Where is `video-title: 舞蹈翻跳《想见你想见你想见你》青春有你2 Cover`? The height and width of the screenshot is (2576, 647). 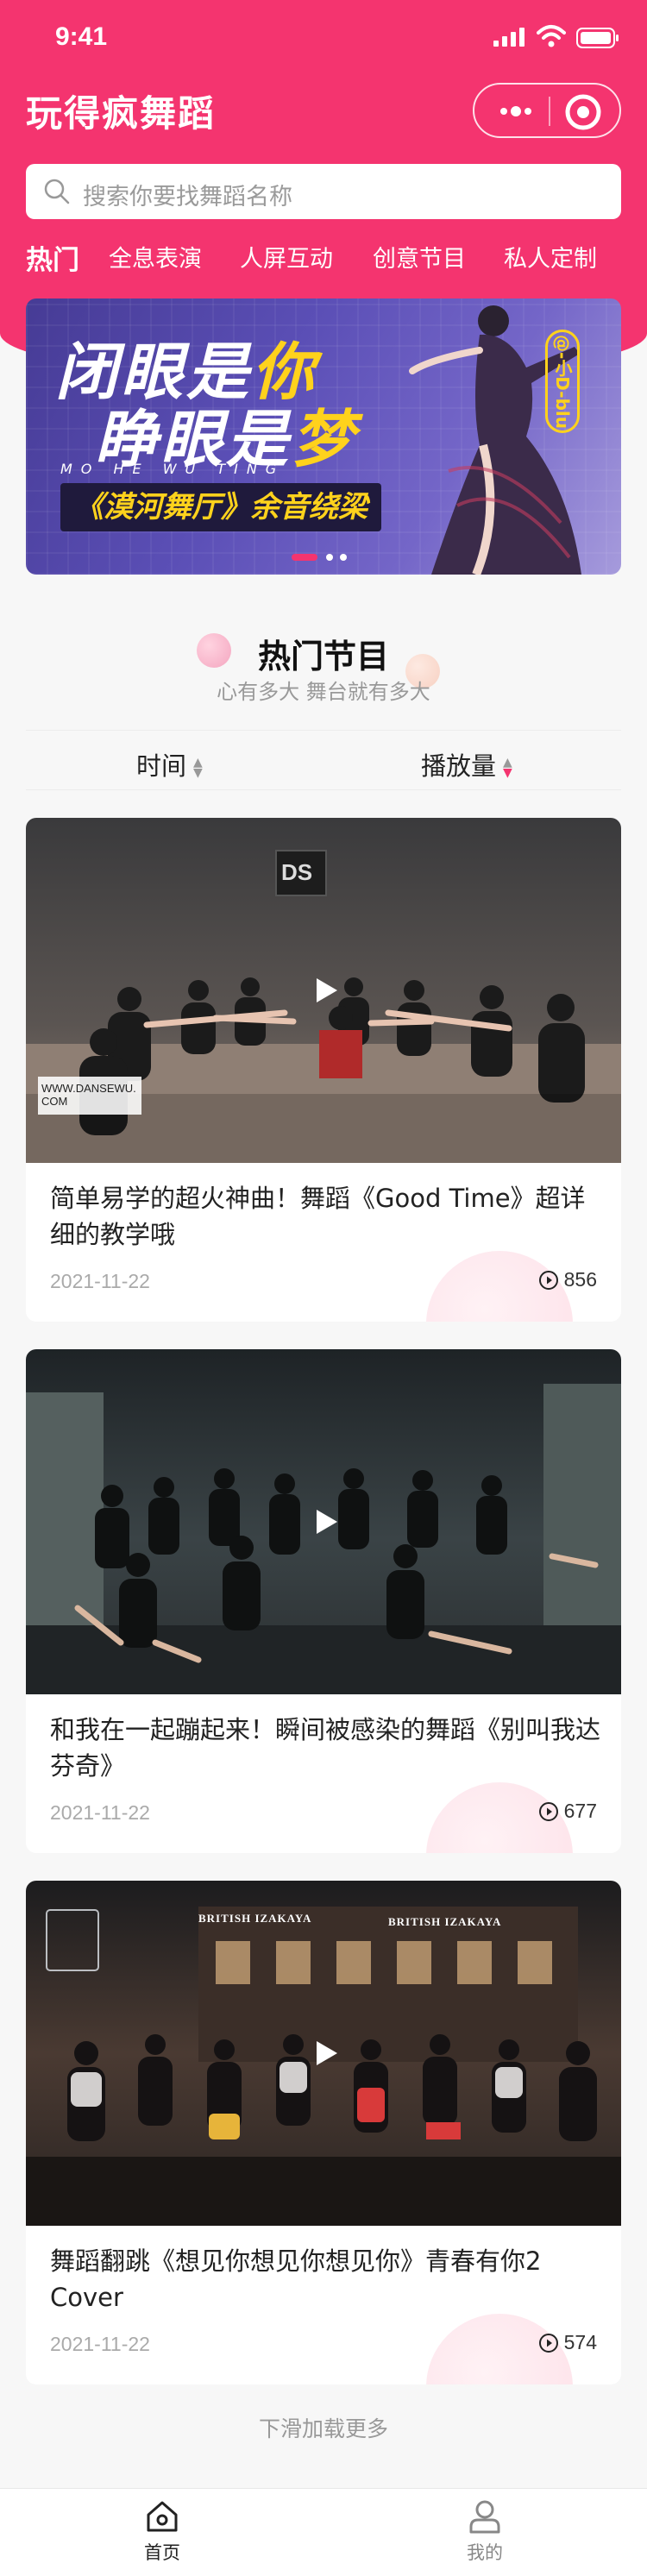
video-title: 舞蹈翻跳《想见你想见你想见你》青春有你2 Cover is located at coordinates (296, 2279).